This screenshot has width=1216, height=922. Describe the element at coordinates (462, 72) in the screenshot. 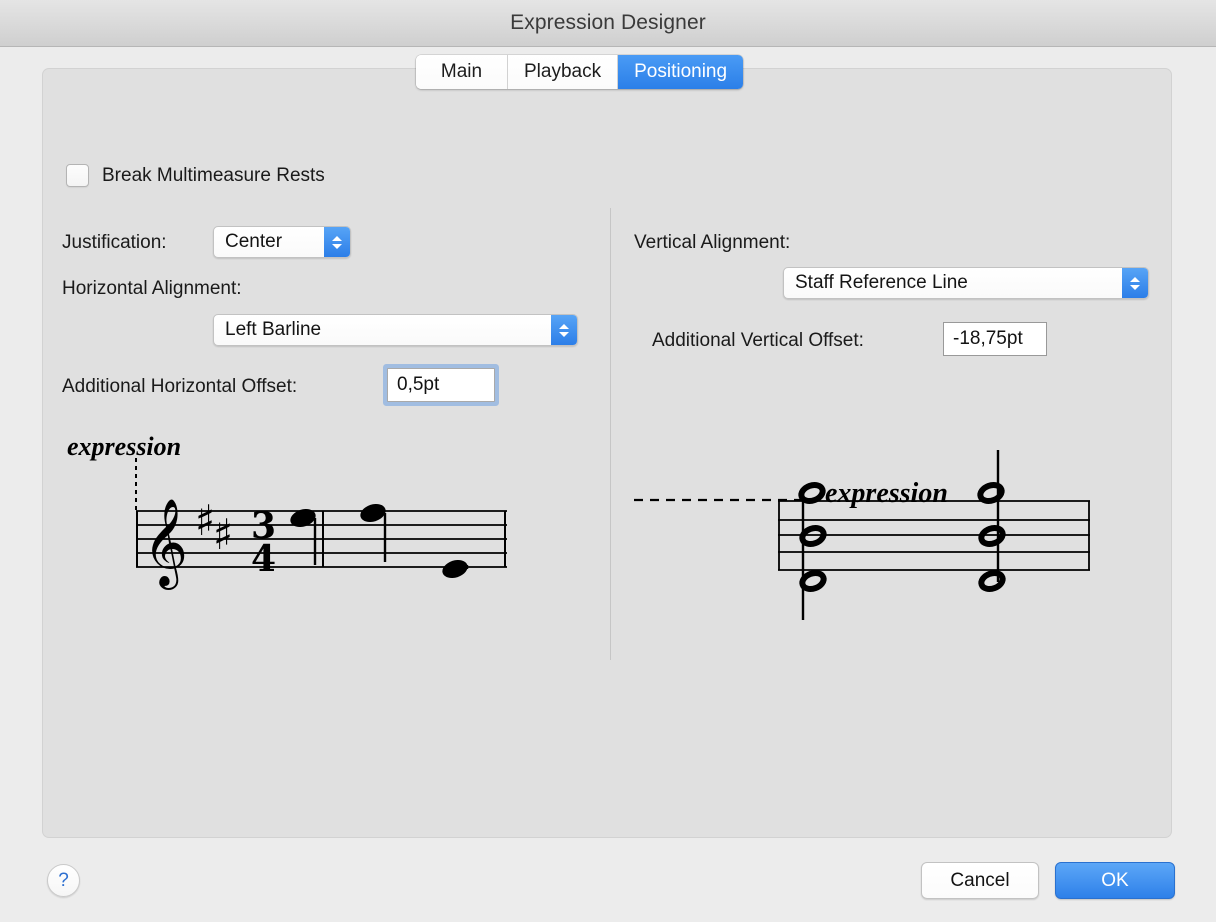

I see `tab-main: Main` at that location.